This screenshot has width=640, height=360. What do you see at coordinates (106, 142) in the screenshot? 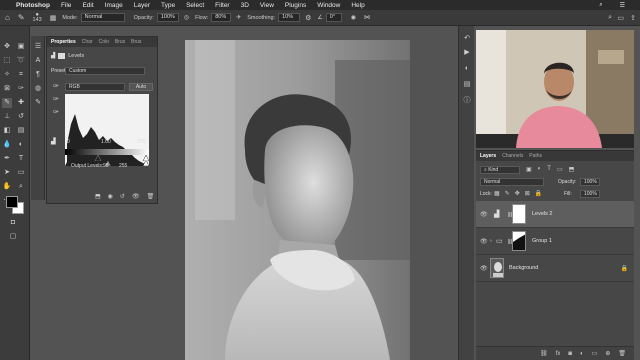
I see `input-gamma-value: 1.00` at bounding box center [106, 142].